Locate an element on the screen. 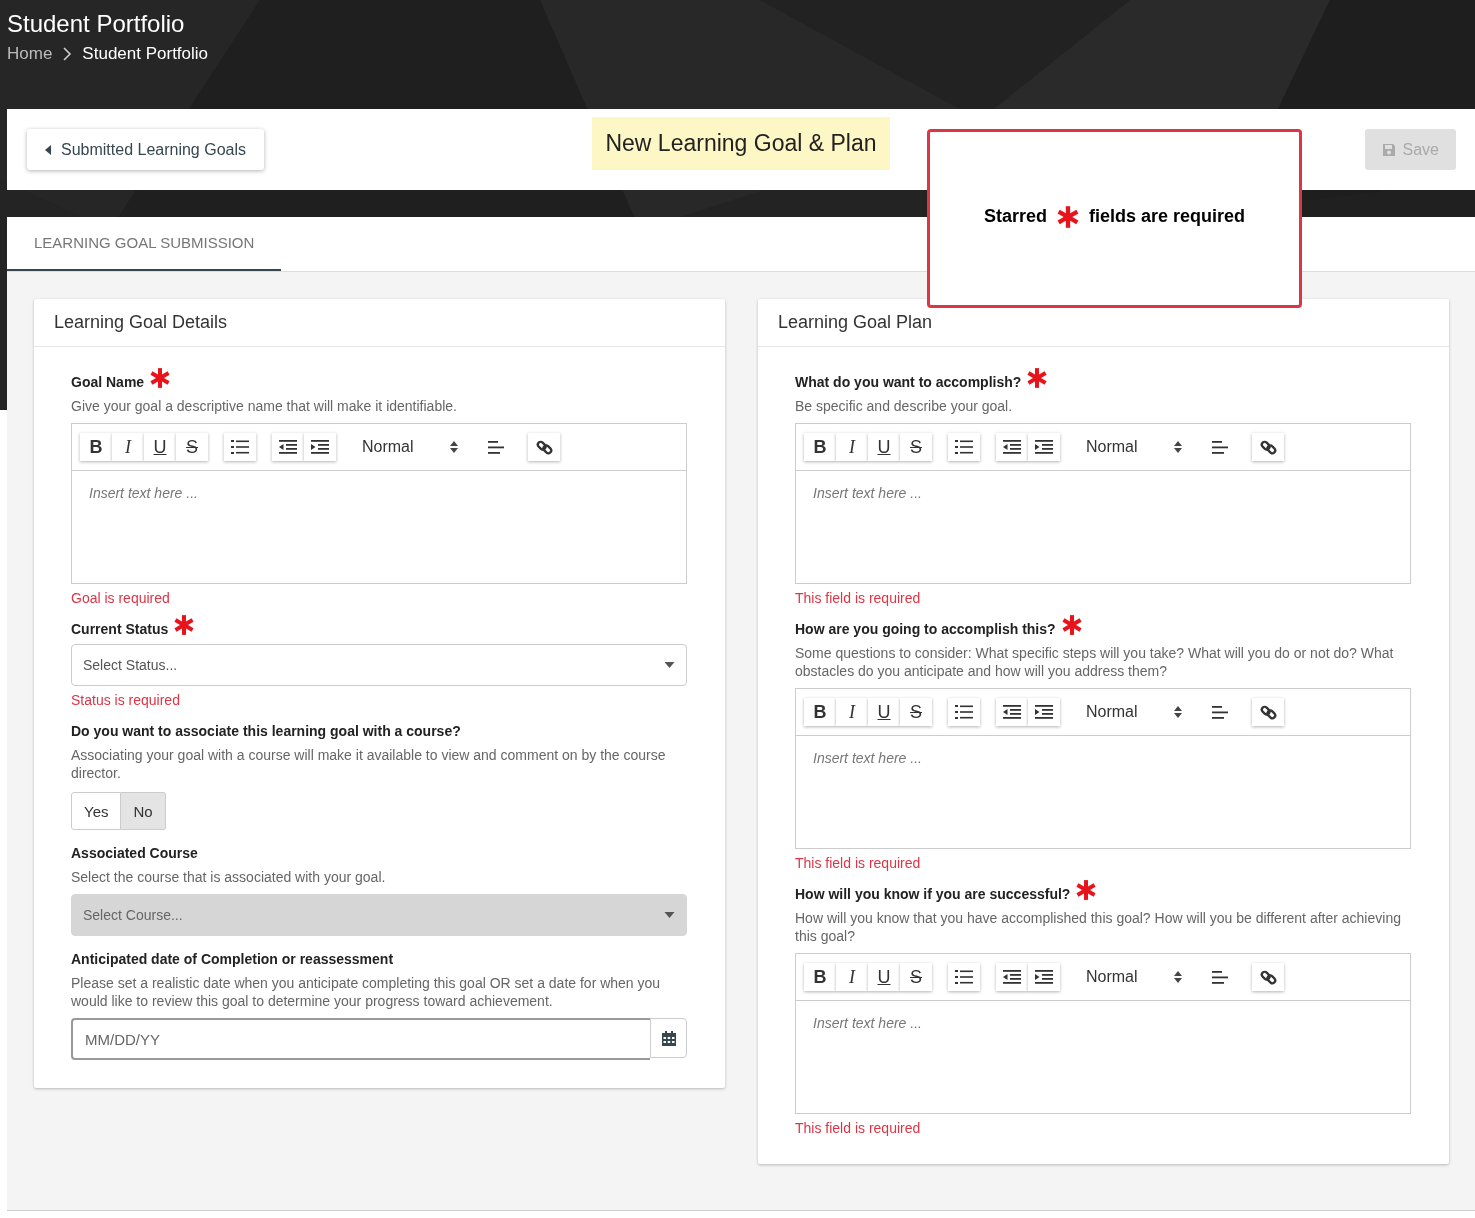 The image size is (1475, 1218). help-text: Some questions to consider: What specific steps will you take? What will you do or not do? What obstacles do you anticipate and how will you address them? is located at coordinates (1095, 662).